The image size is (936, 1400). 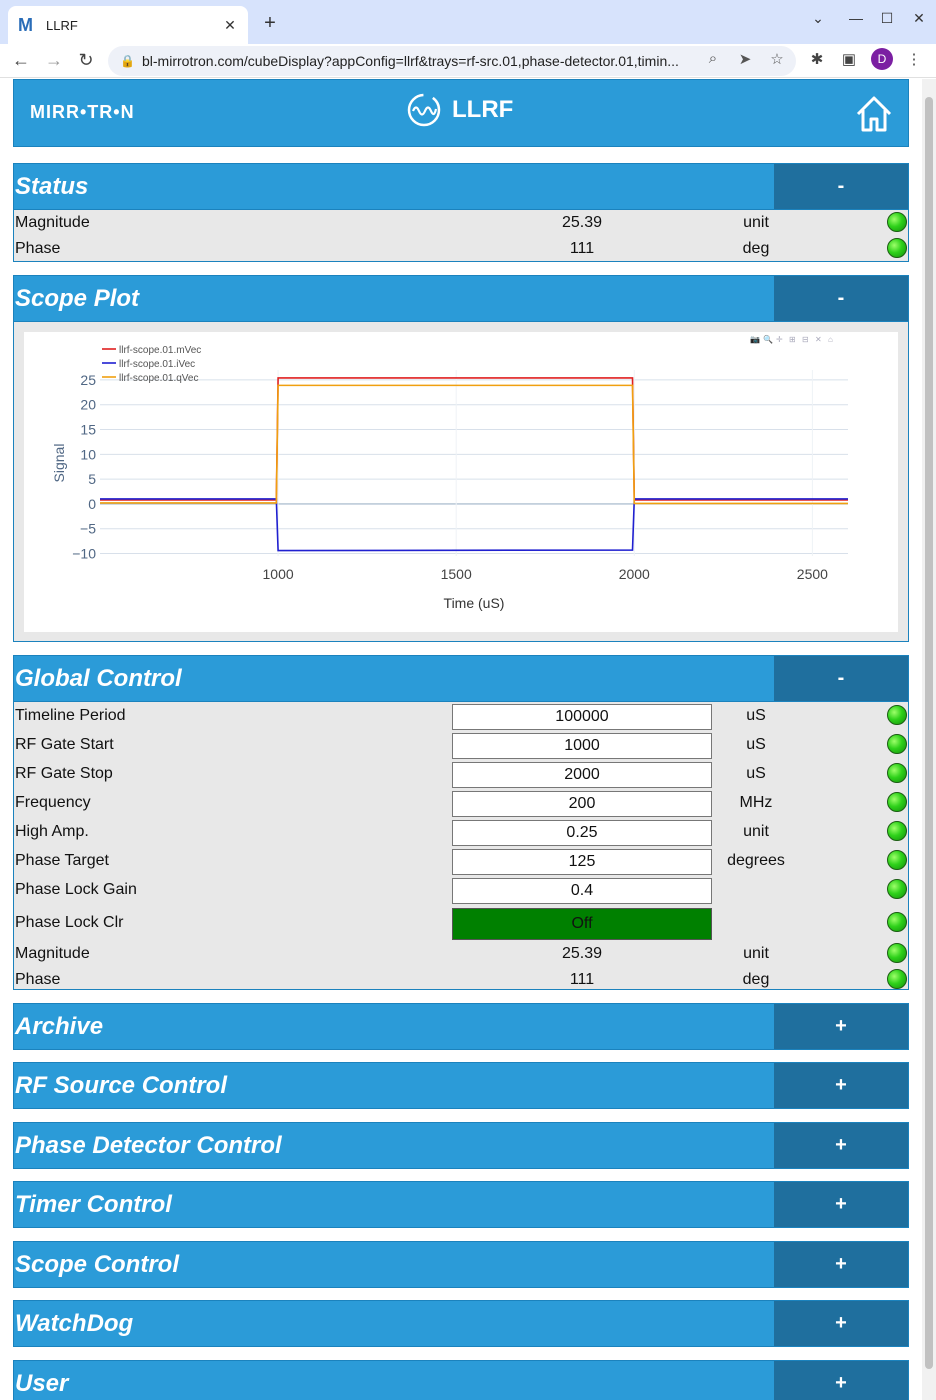 I want to click on user-expand-button: +, so click(x=841, y=1380).